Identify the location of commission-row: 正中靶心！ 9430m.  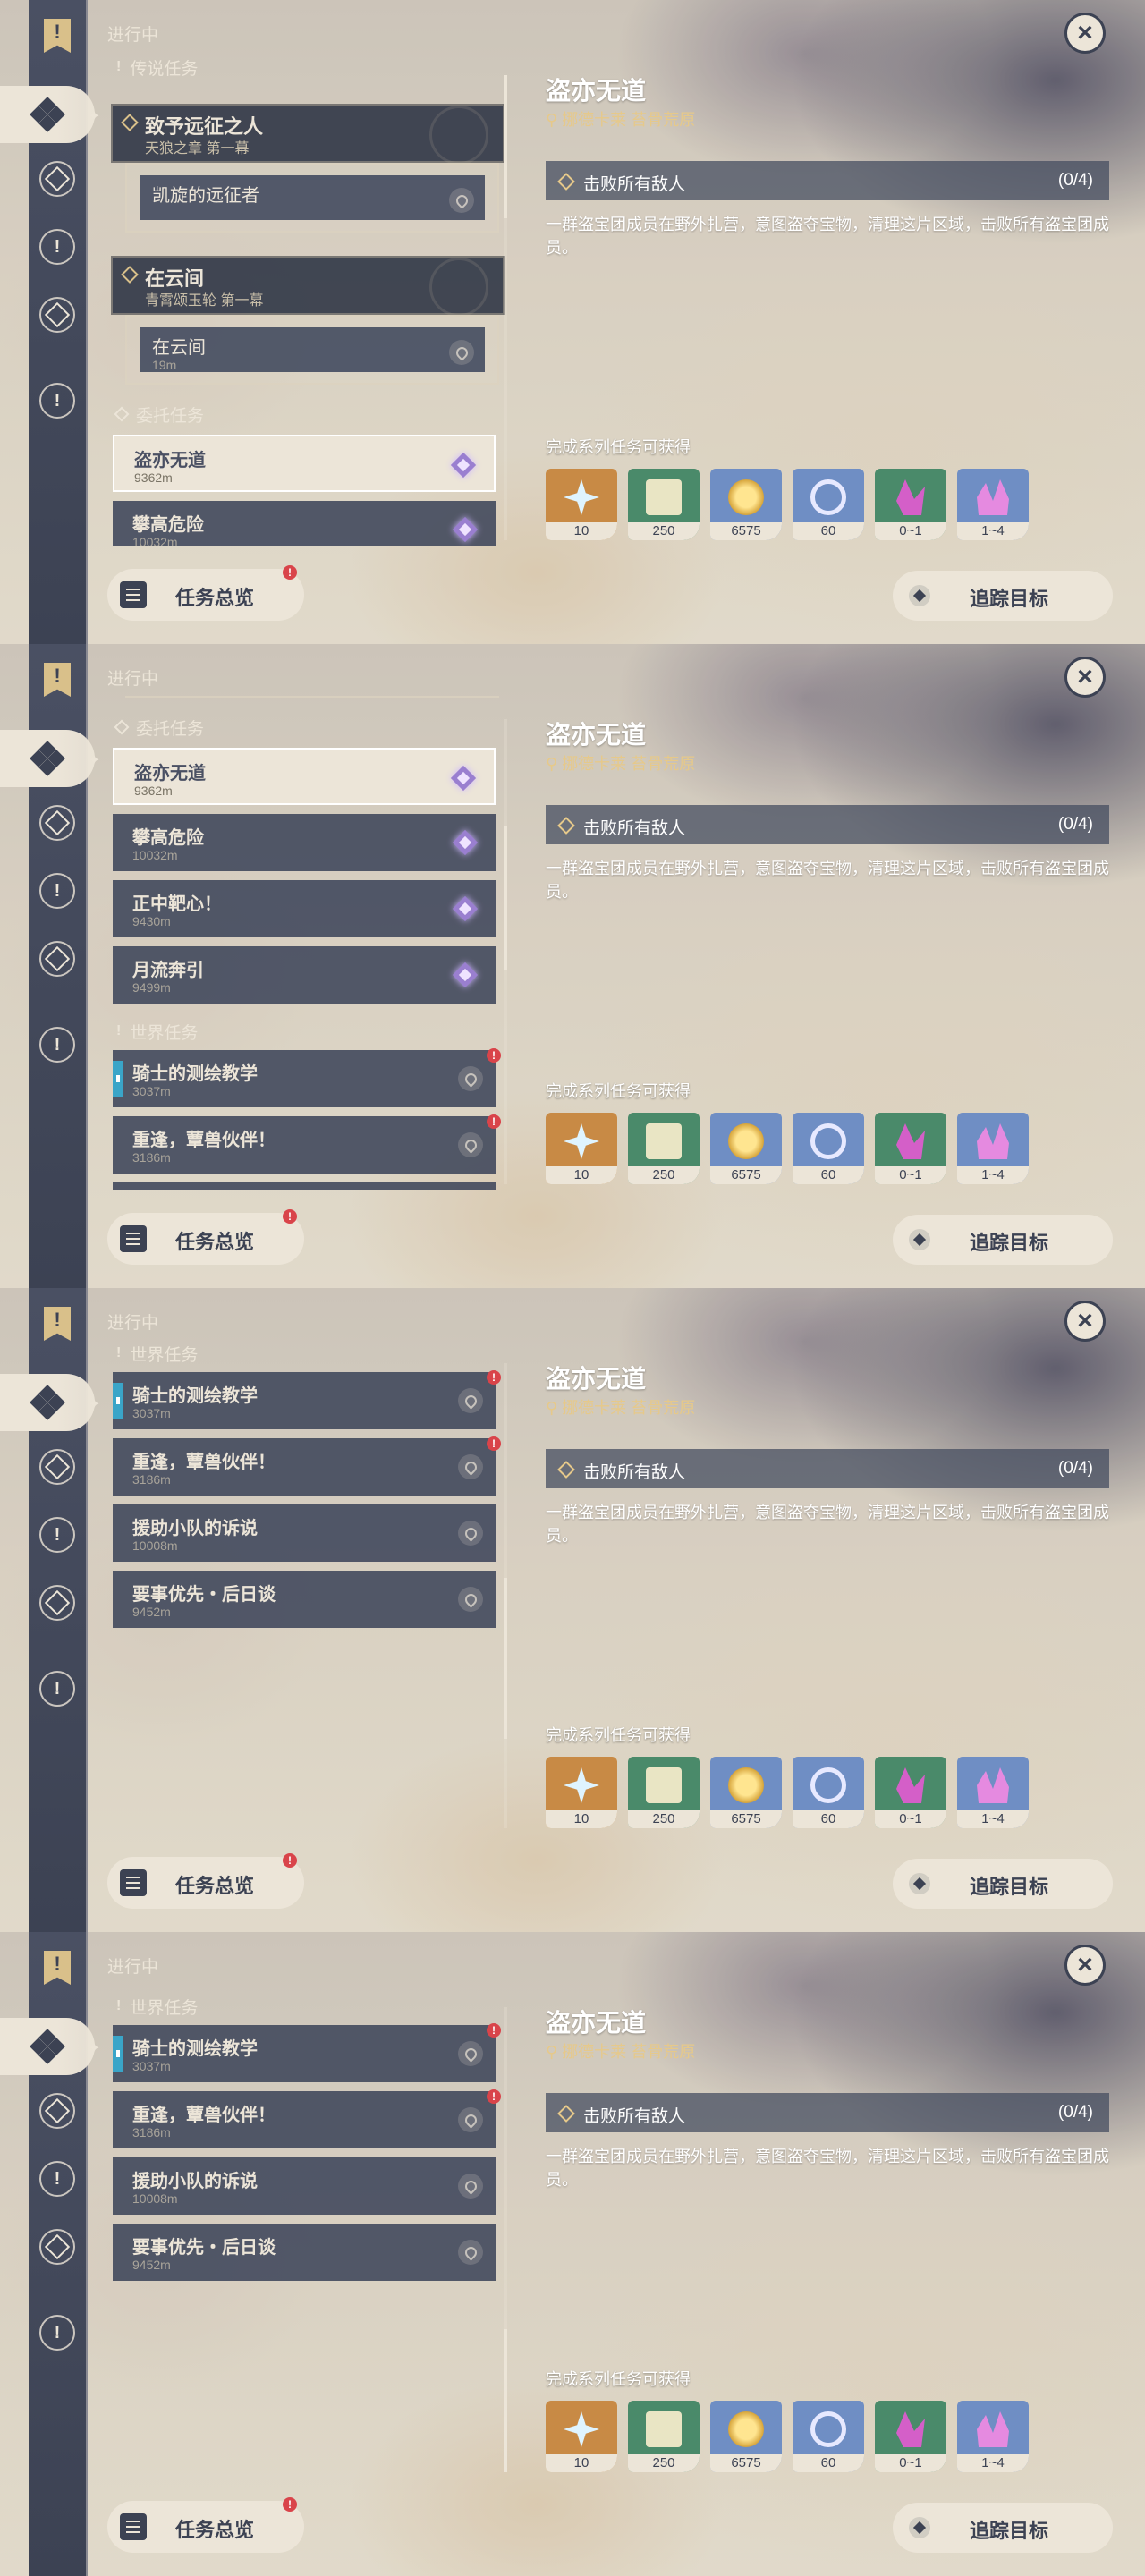
(304, 908).